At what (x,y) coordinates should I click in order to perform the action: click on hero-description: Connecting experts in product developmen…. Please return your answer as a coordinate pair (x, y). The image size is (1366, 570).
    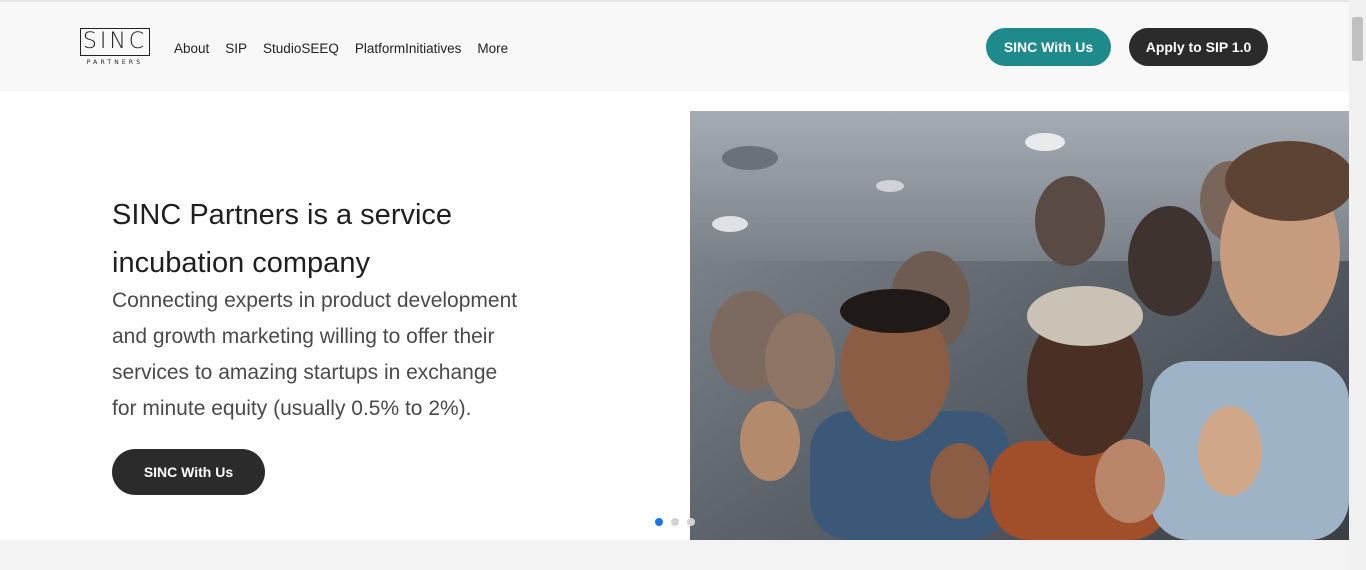
    Looking at the image, I should click on (347, 355).